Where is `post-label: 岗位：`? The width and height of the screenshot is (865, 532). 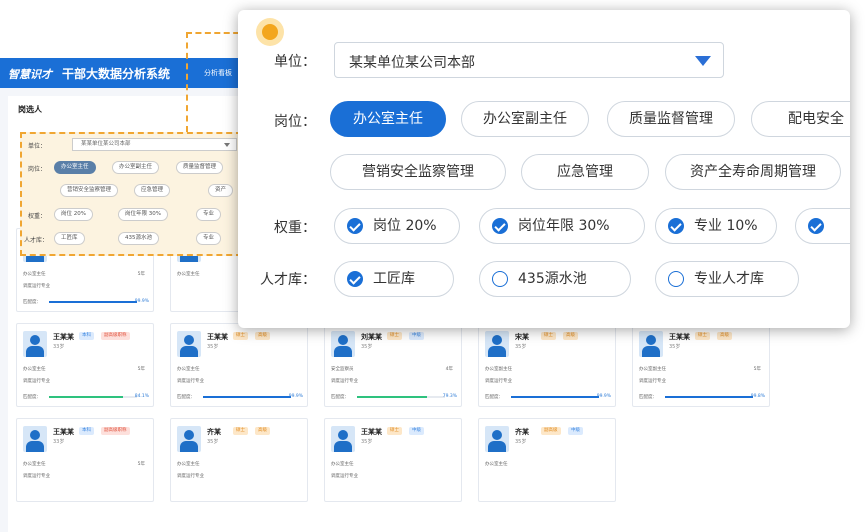
post-label: 岗位： is located at coordinates (295, 122).